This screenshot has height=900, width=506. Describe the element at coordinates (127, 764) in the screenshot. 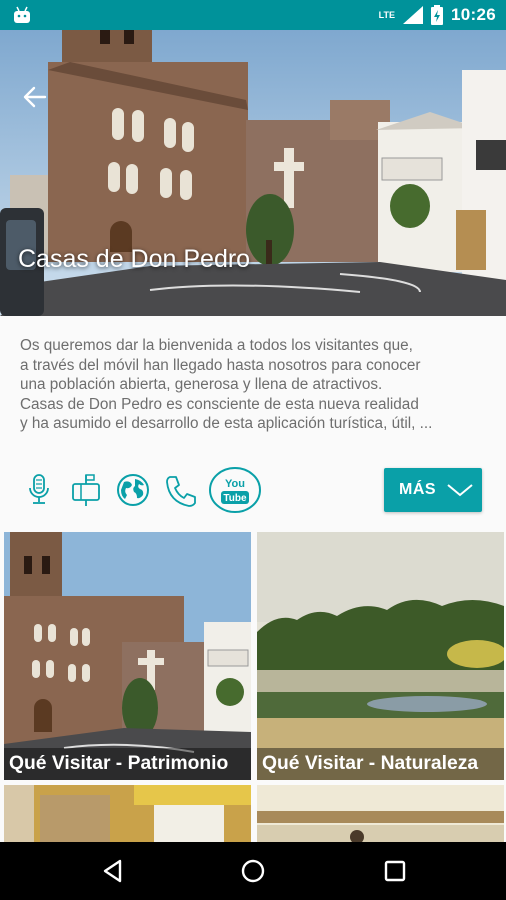

I see `tile-caption: Qué Visitar - Patrimonio` at that location.